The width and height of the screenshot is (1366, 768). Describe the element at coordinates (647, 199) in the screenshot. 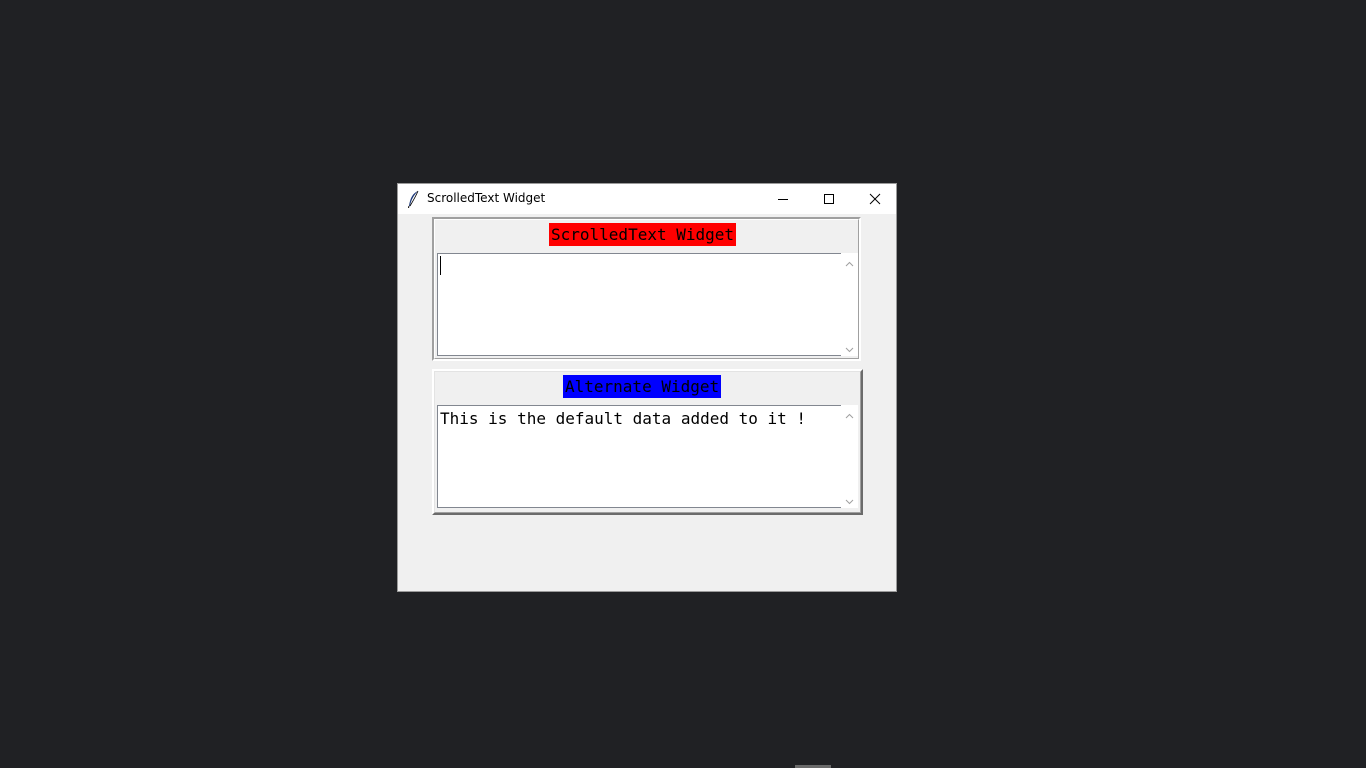

I see `title-bar: ScrolledText Widget` at that location.